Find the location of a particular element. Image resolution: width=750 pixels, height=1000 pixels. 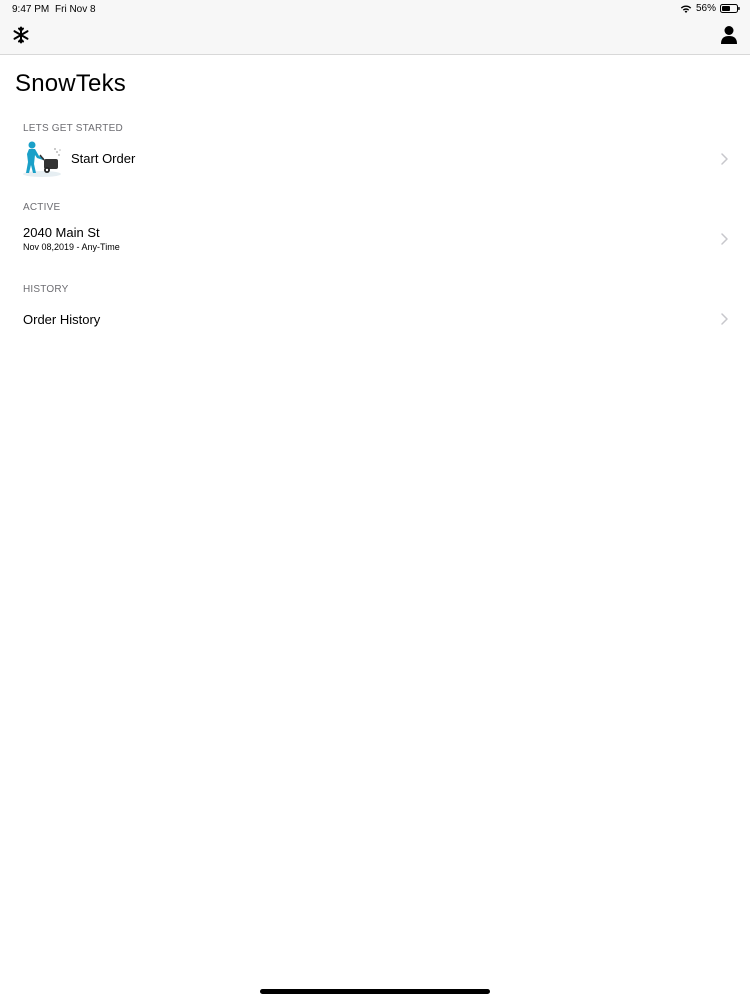

home-indicator is located at coordinates (375, 991).